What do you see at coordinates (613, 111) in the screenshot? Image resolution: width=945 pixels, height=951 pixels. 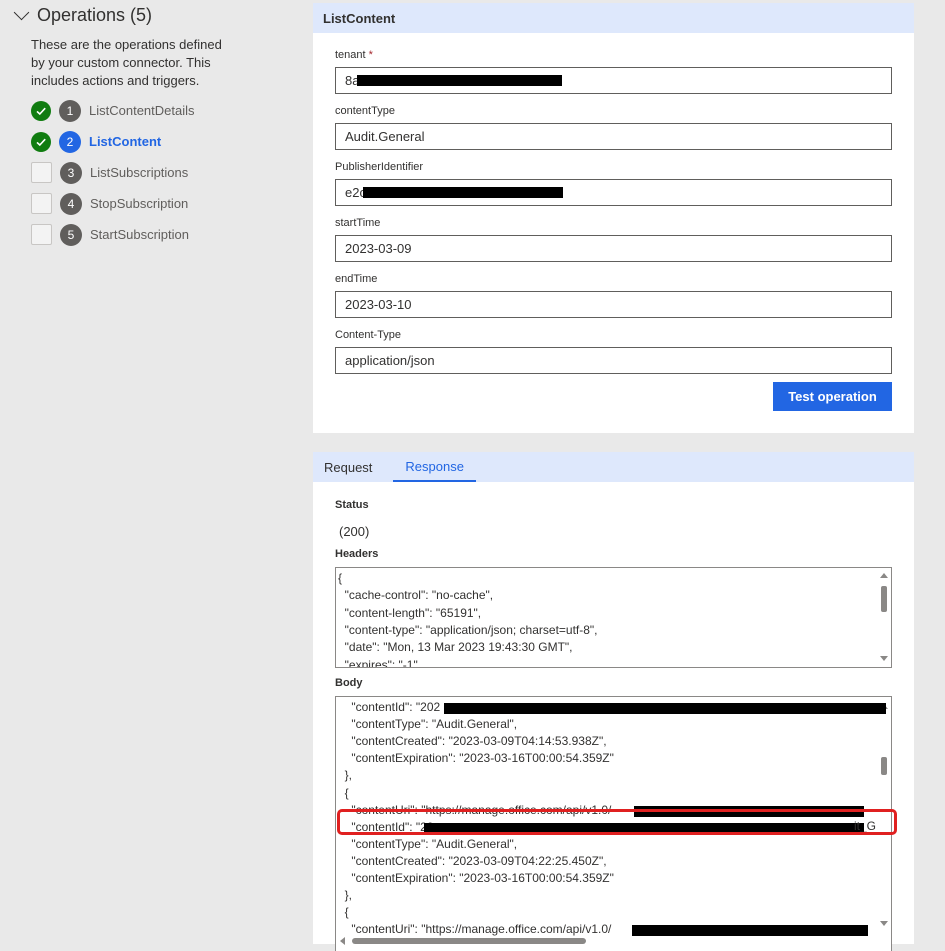 I see `field-label: contentType` at bounding box center [613, 111].